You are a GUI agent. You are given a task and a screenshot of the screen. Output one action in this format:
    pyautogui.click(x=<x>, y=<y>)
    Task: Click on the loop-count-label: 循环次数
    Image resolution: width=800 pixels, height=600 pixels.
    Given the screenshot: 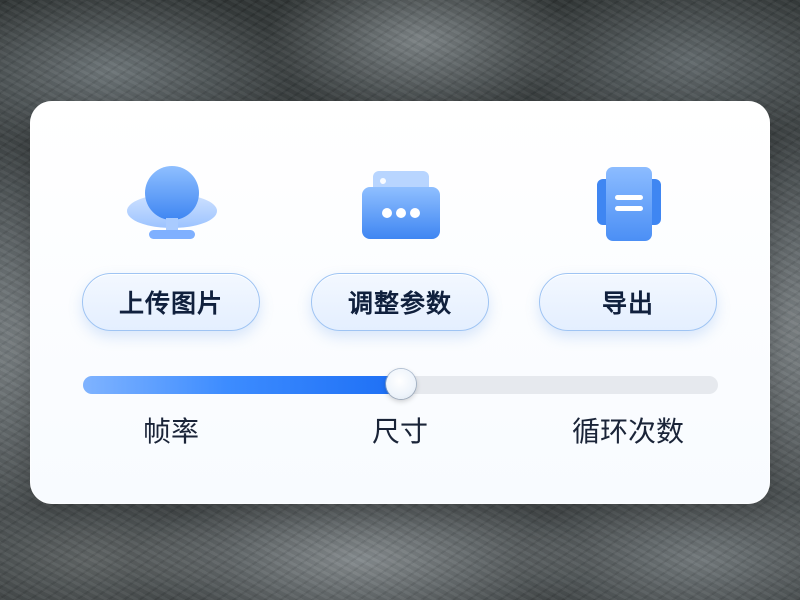 What is the action you would take?
    pyautogui.click(x=628, y=431)
    